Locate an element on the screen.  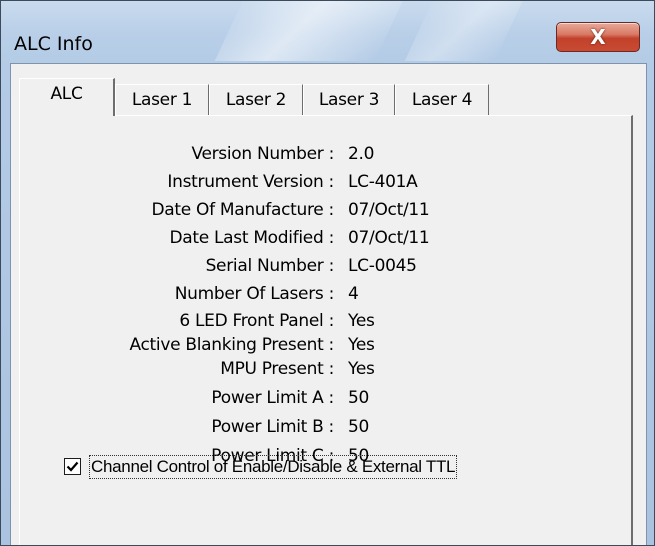
tab-laser-3: Laser 3 is located at coordinates (349, 99).